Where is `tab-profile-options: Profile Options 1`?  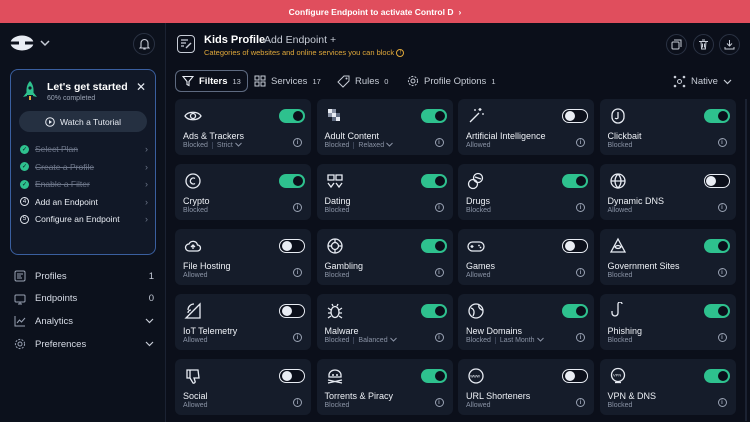 tab-profile-options: Profile Options 1 is located at coordinates (451, 81).